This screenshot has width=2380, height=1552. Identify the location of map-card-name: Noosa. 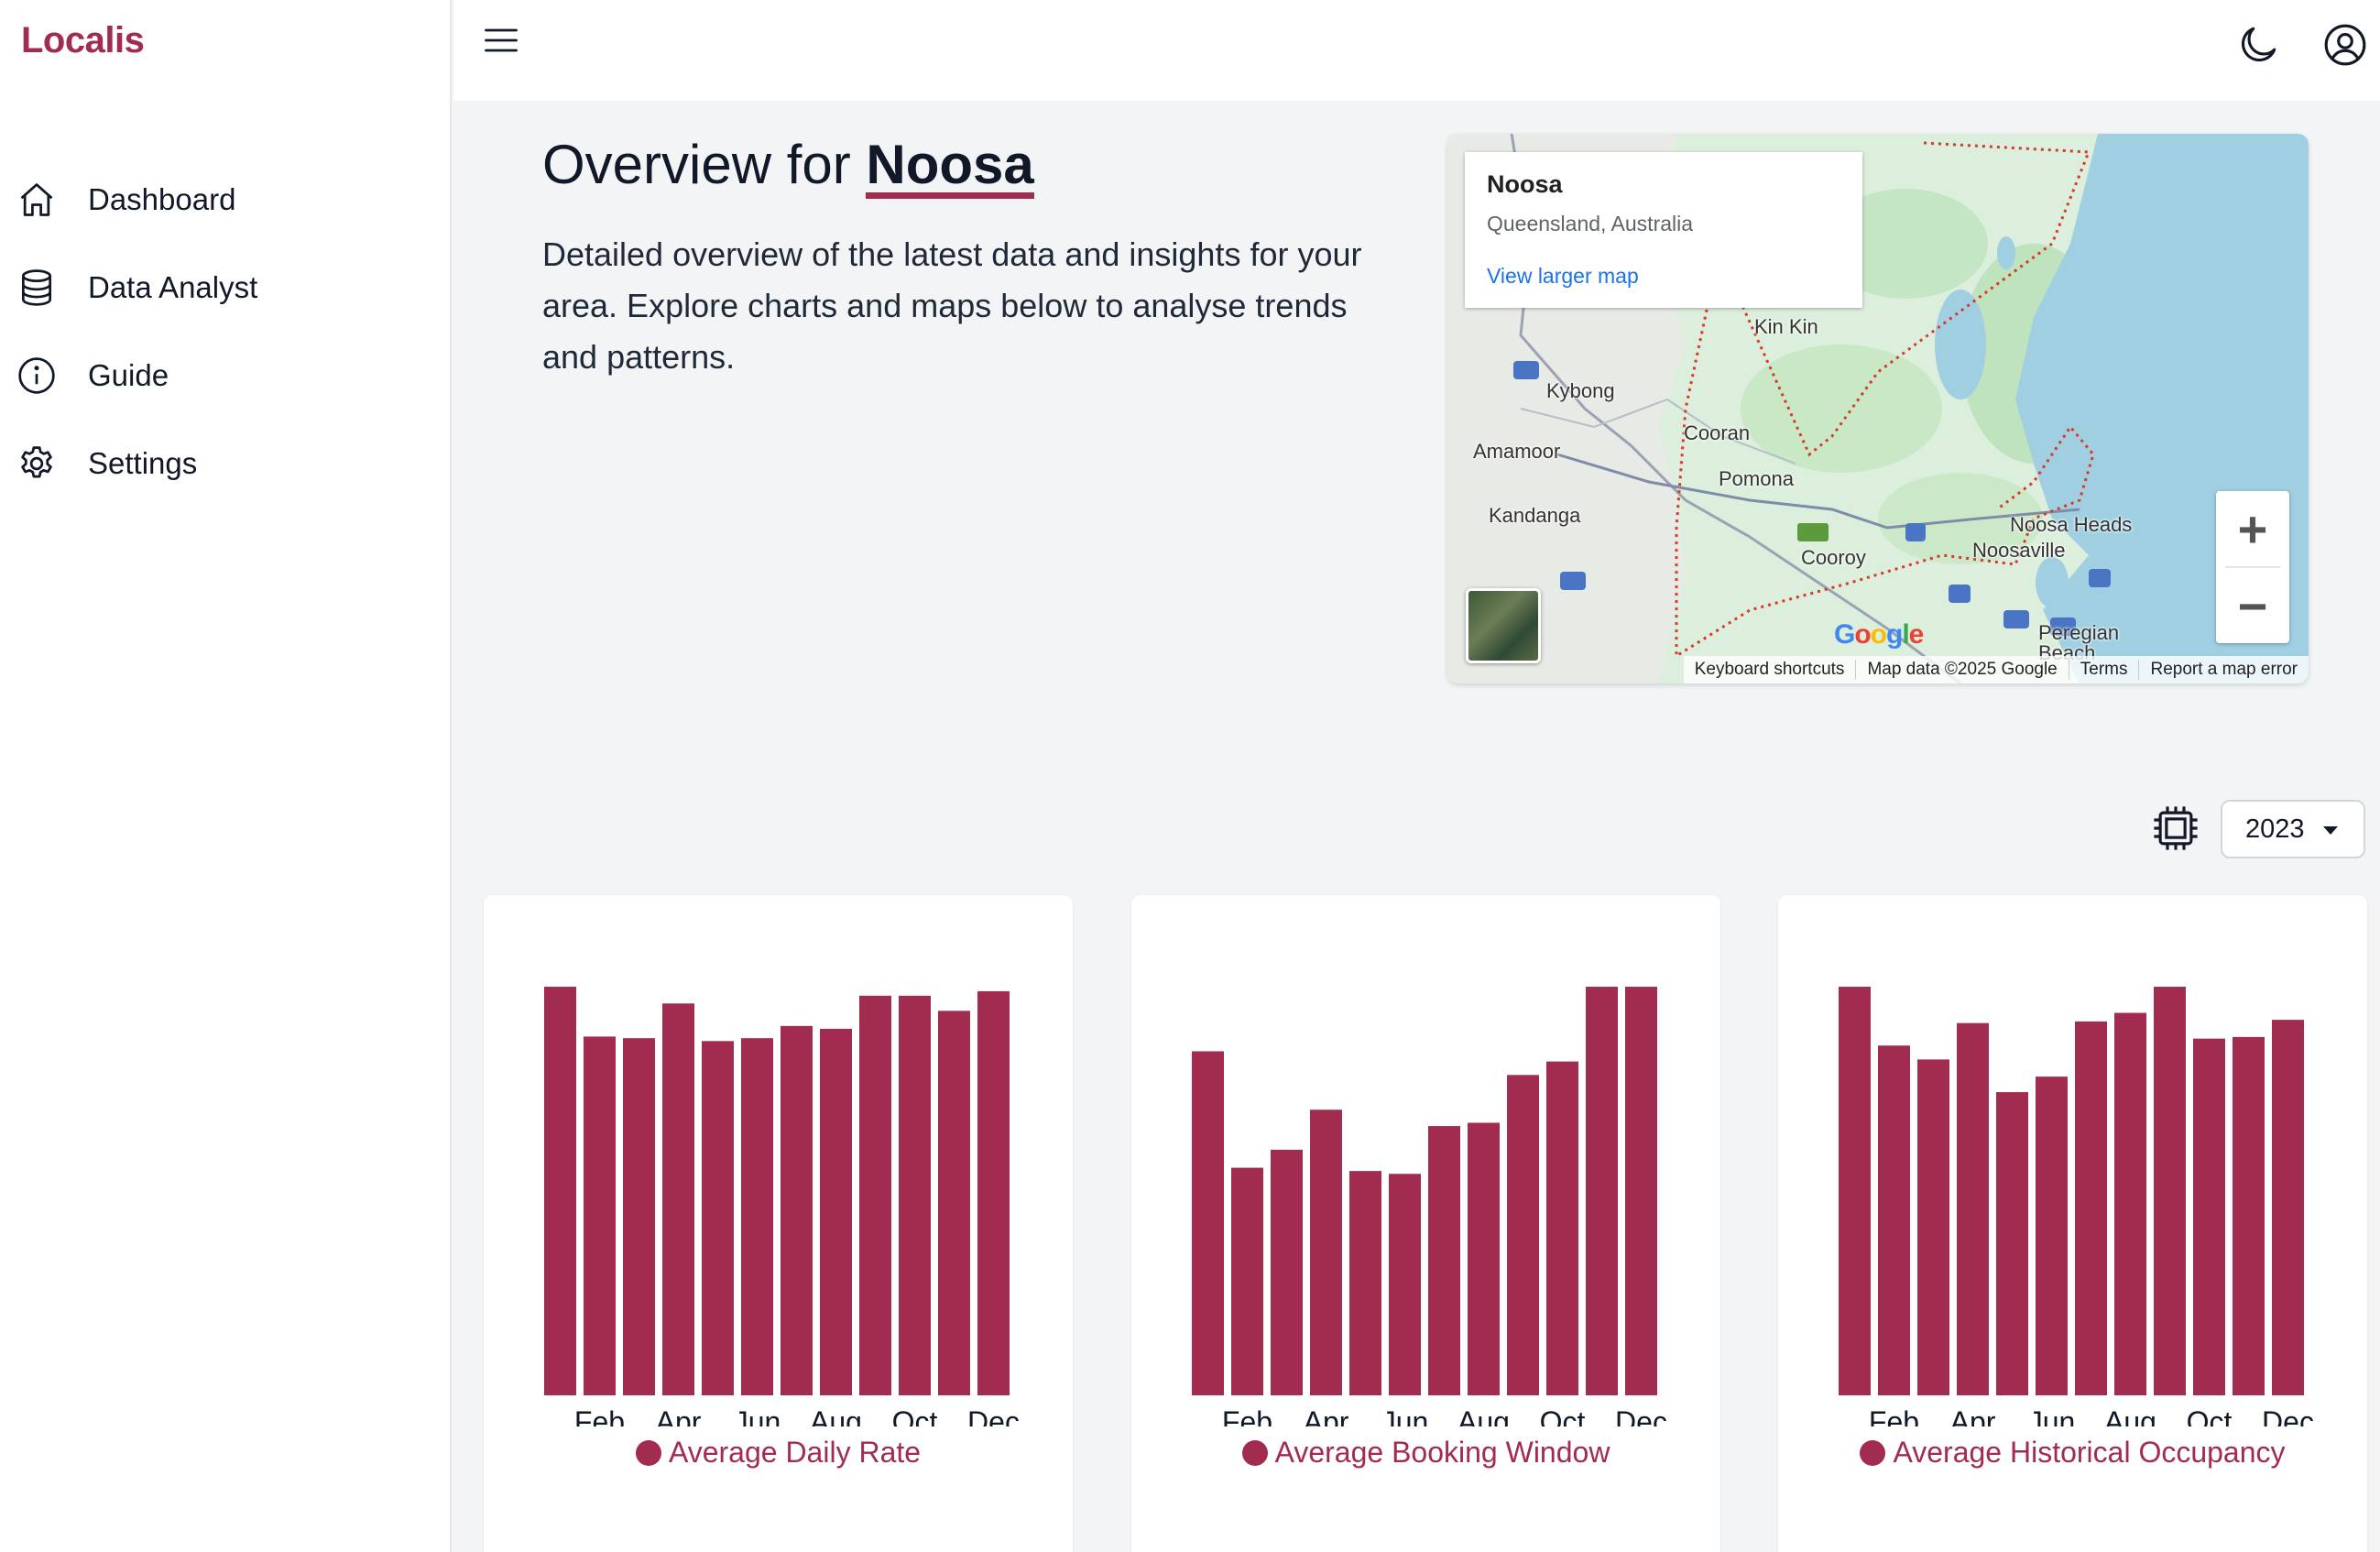
(1525, 184).